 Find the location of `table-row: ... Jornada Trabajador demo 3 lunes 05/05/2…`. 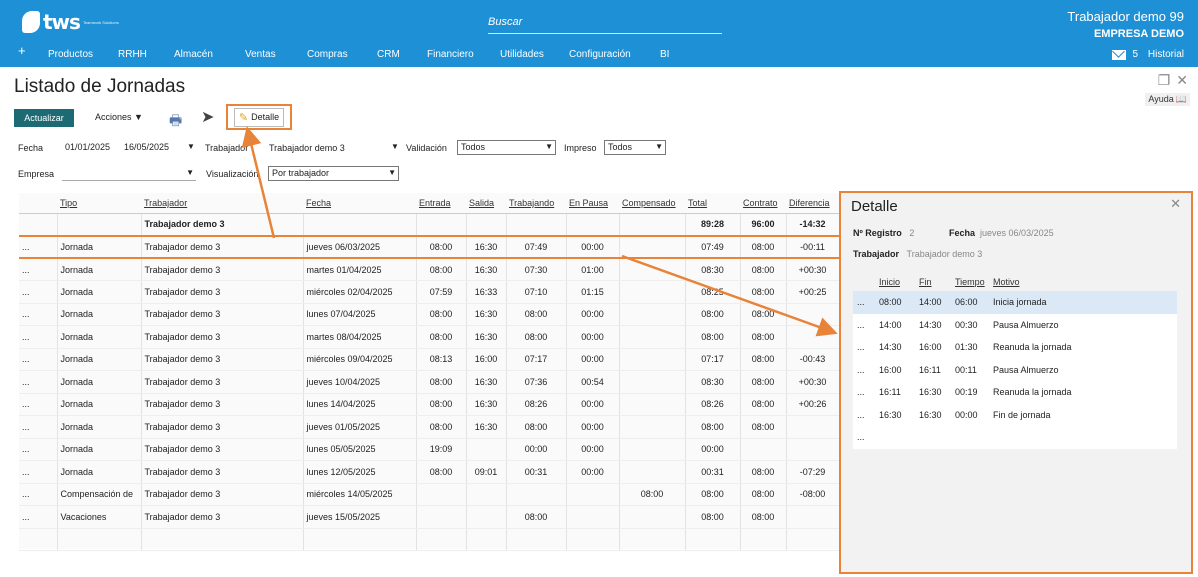

table-row: ... Jornada Trabajador demo 3 lunes 05/05/2… is located at coordinates (429, 449).